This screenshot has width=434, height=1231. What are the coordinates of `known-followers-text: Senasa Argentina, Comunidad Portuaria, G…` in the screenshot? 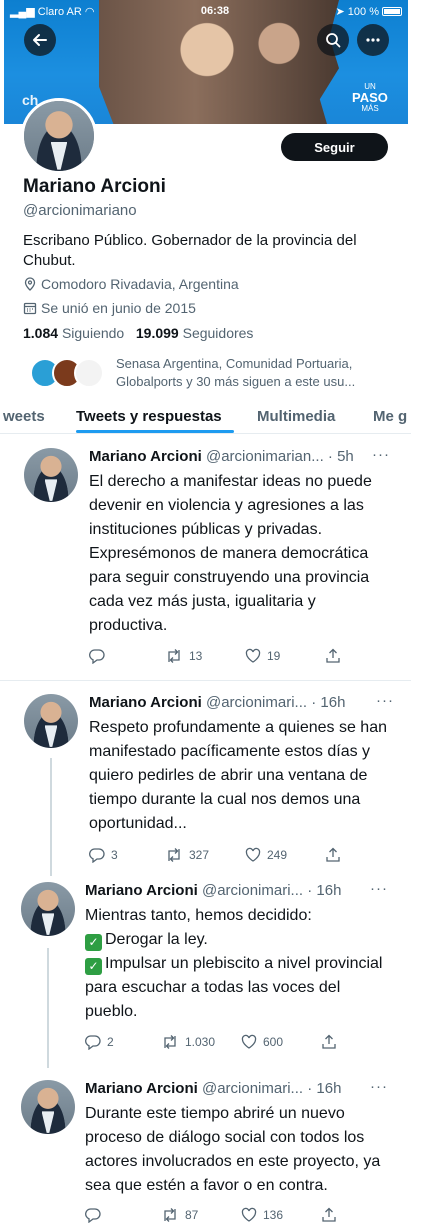 It's located at (236, 372).